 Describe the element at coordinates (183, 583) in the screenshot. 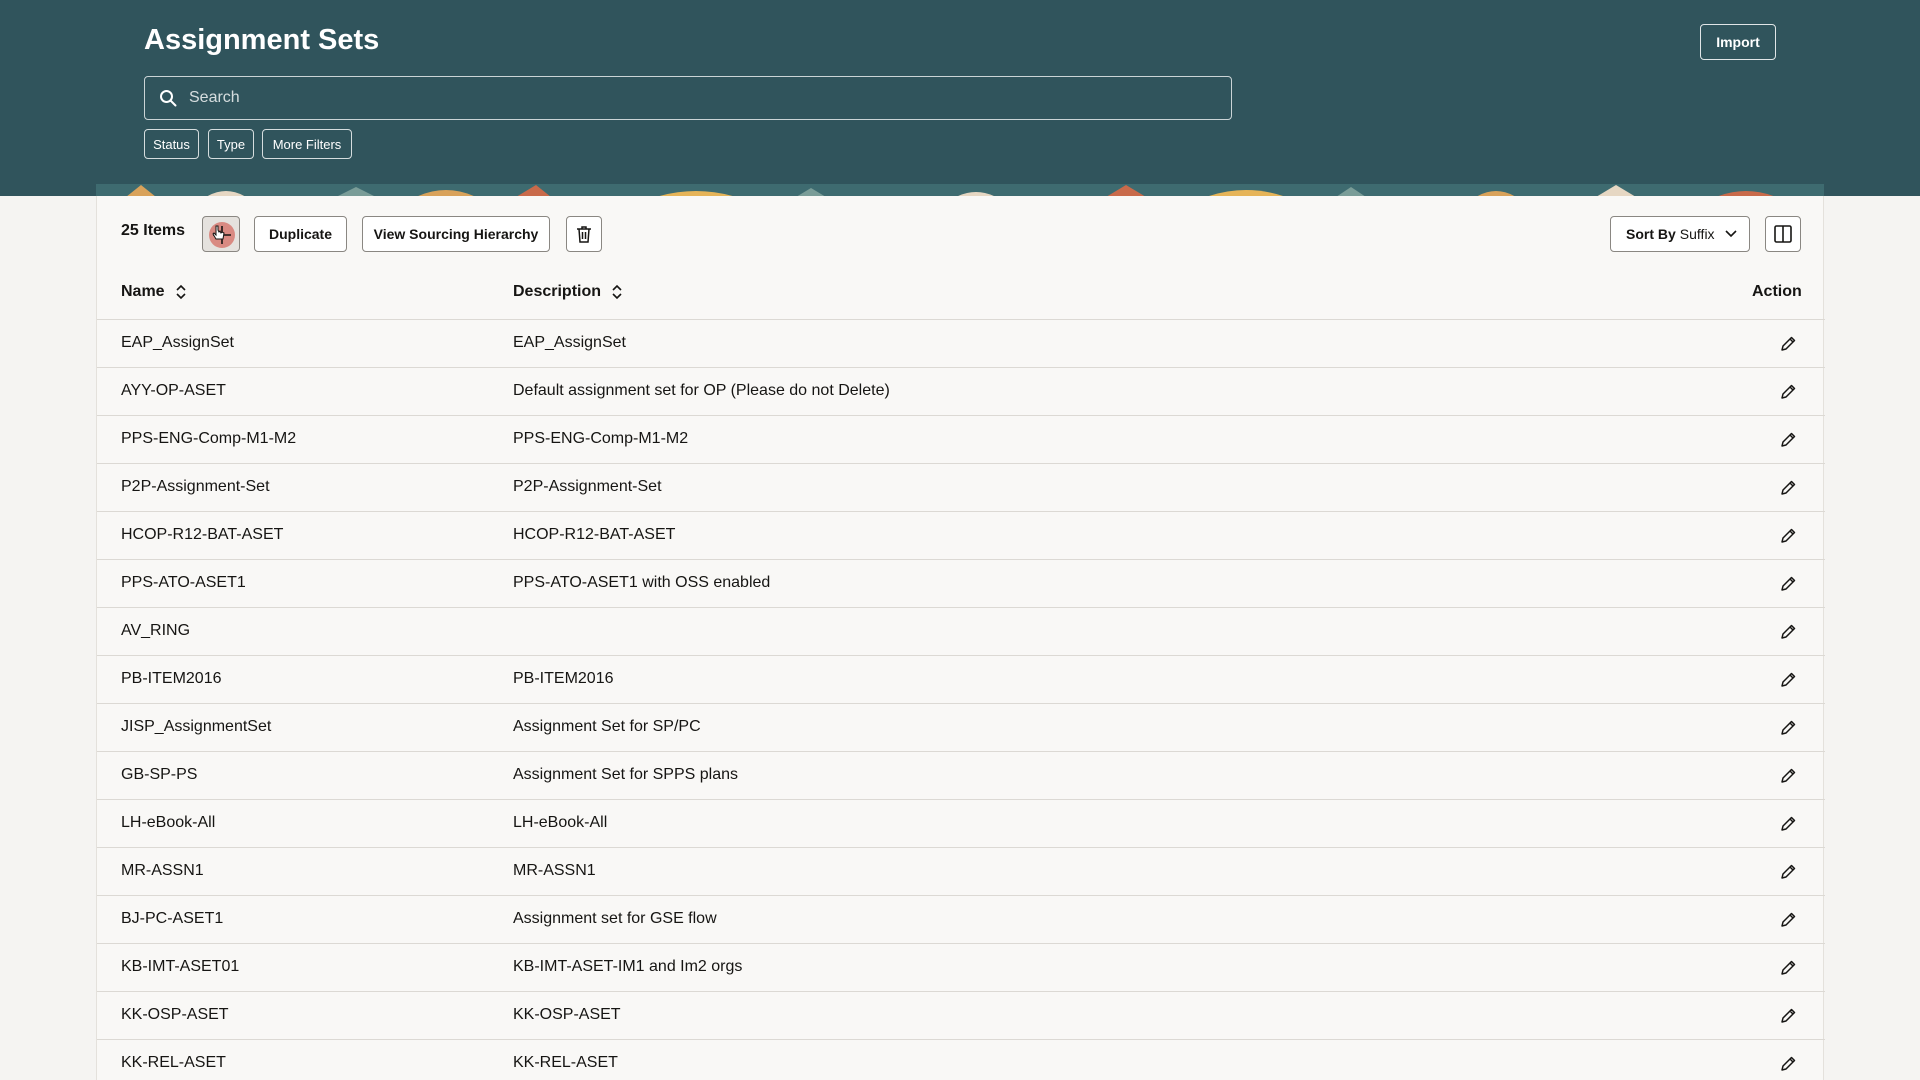

I see `row-name: PPS-ATO-ASET1` at that location.